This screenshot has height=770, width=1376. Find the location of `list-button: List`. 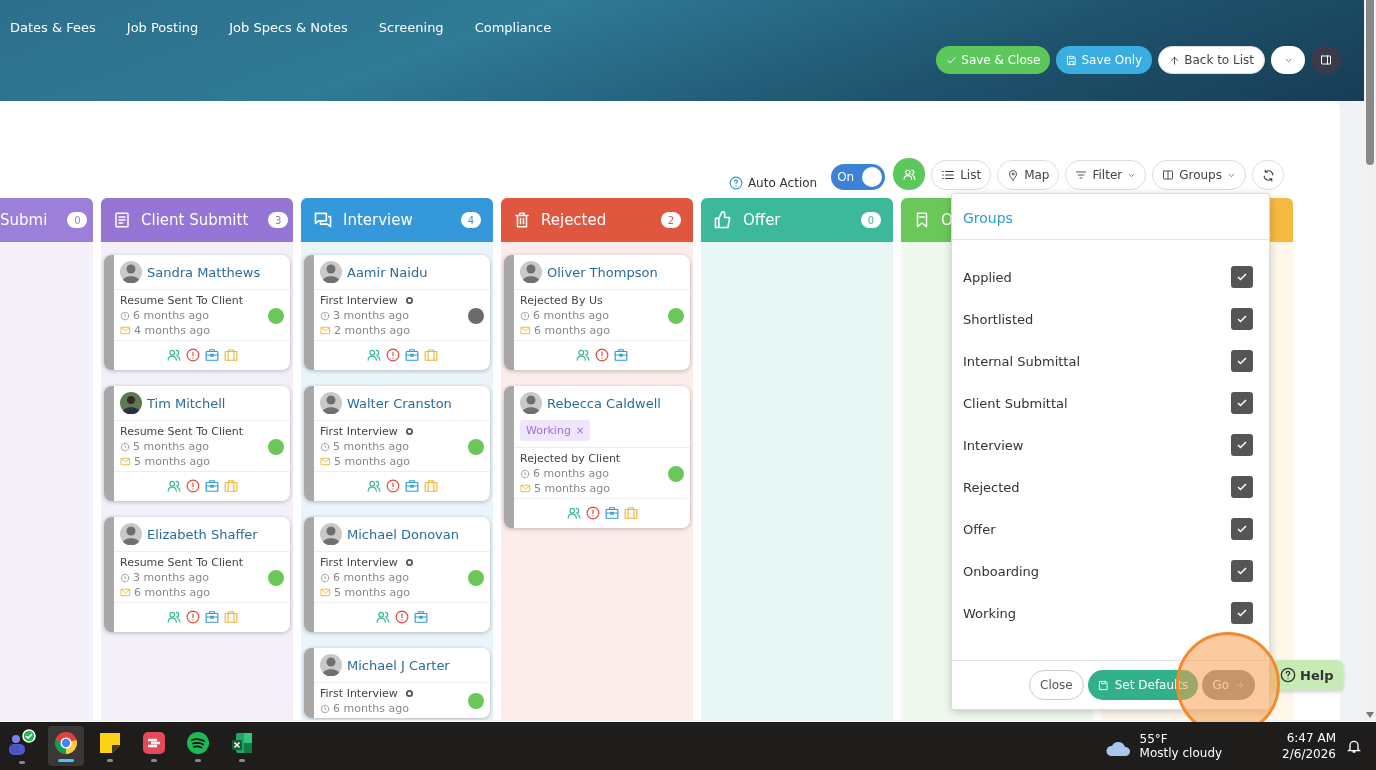

list-button: List is located at coordinates (961, 175).